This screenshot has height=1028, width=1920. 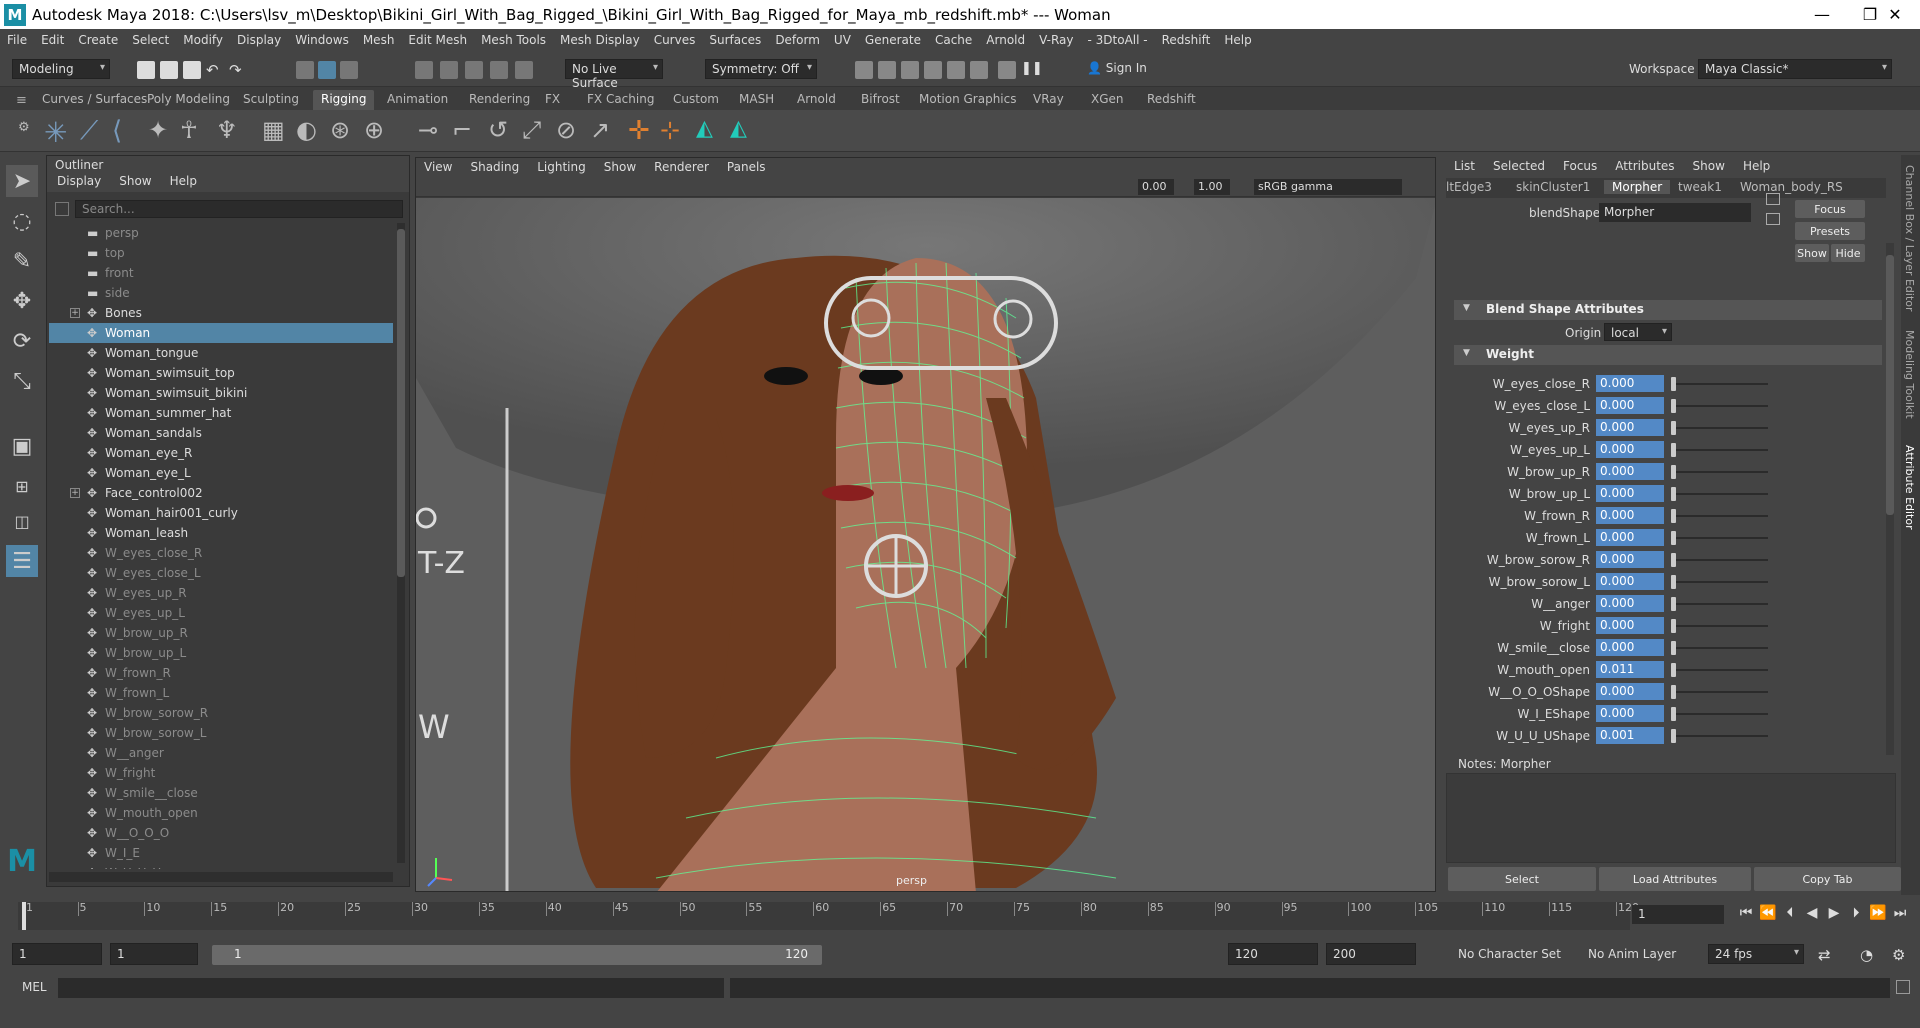 What do you see at coordinates (1156, 187) in the screenshot?
I see `exposure-field: 0.00` at bounding box center [1156, 187].